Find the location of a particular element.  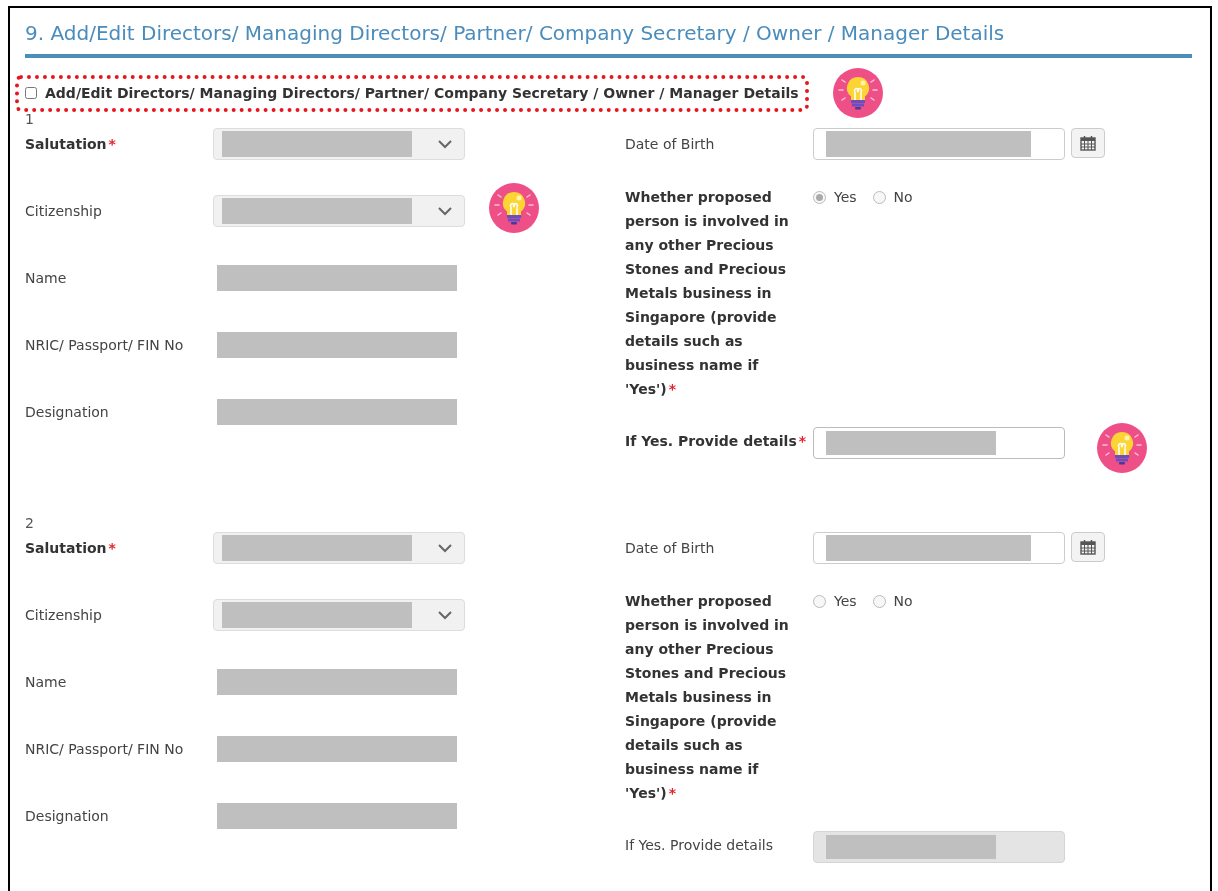

entry-number: 2 is located at coordinates (30, 523).